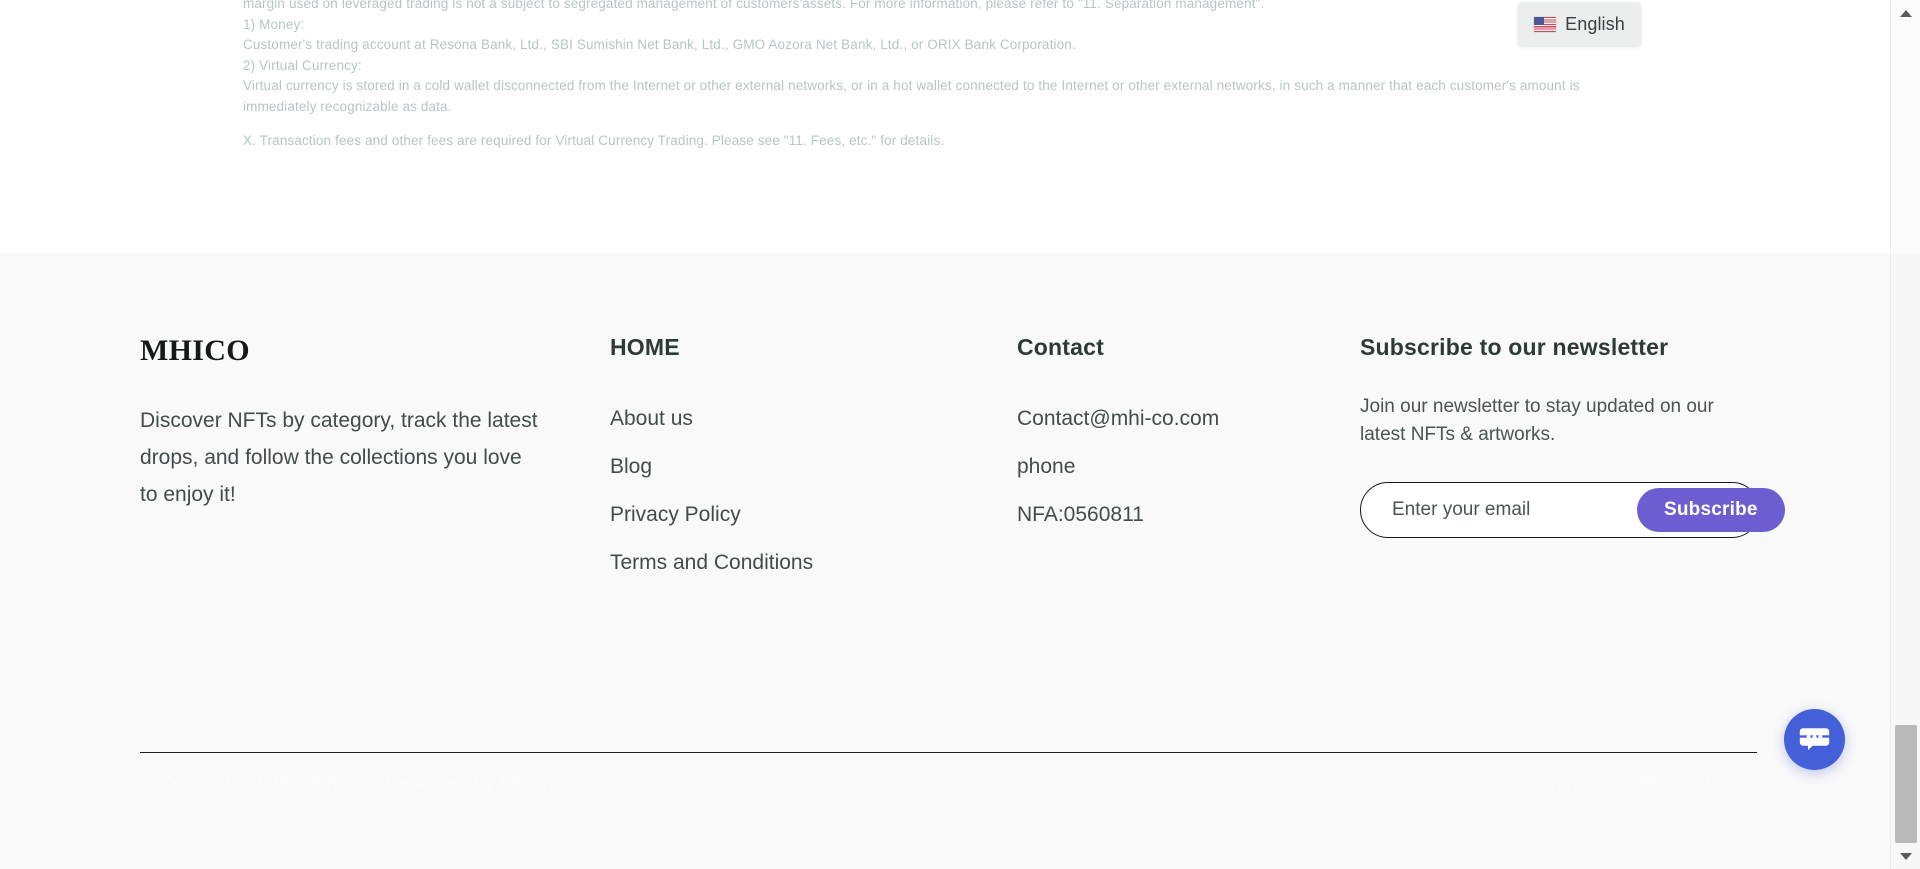 This screenshot has width=1920, height=869. Describe the element at coordinates (1061, 347) in the screenshot. I see `footer-contact-title: Contact` at that location.